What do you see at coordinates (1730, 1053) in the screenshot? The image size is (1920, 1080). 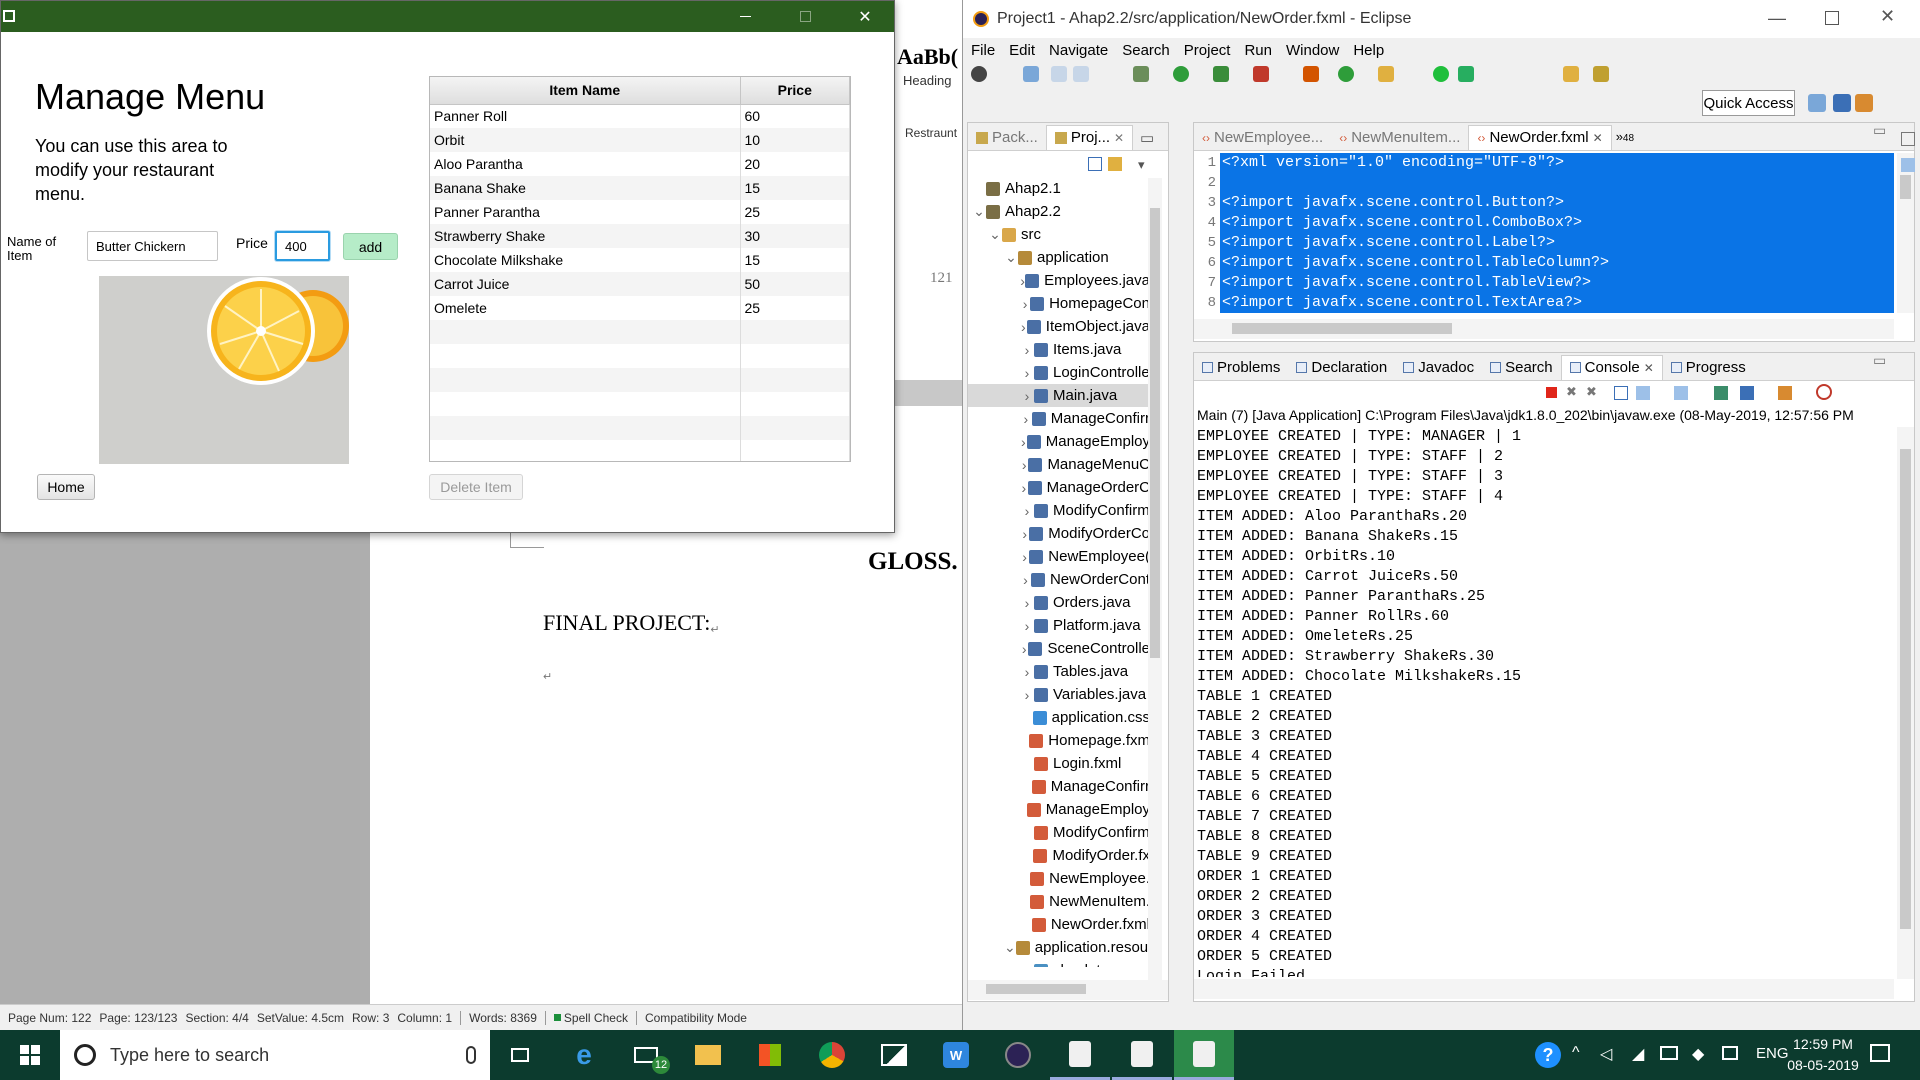 I see `keyboard-icon` at bounding box center [1730, 1053].